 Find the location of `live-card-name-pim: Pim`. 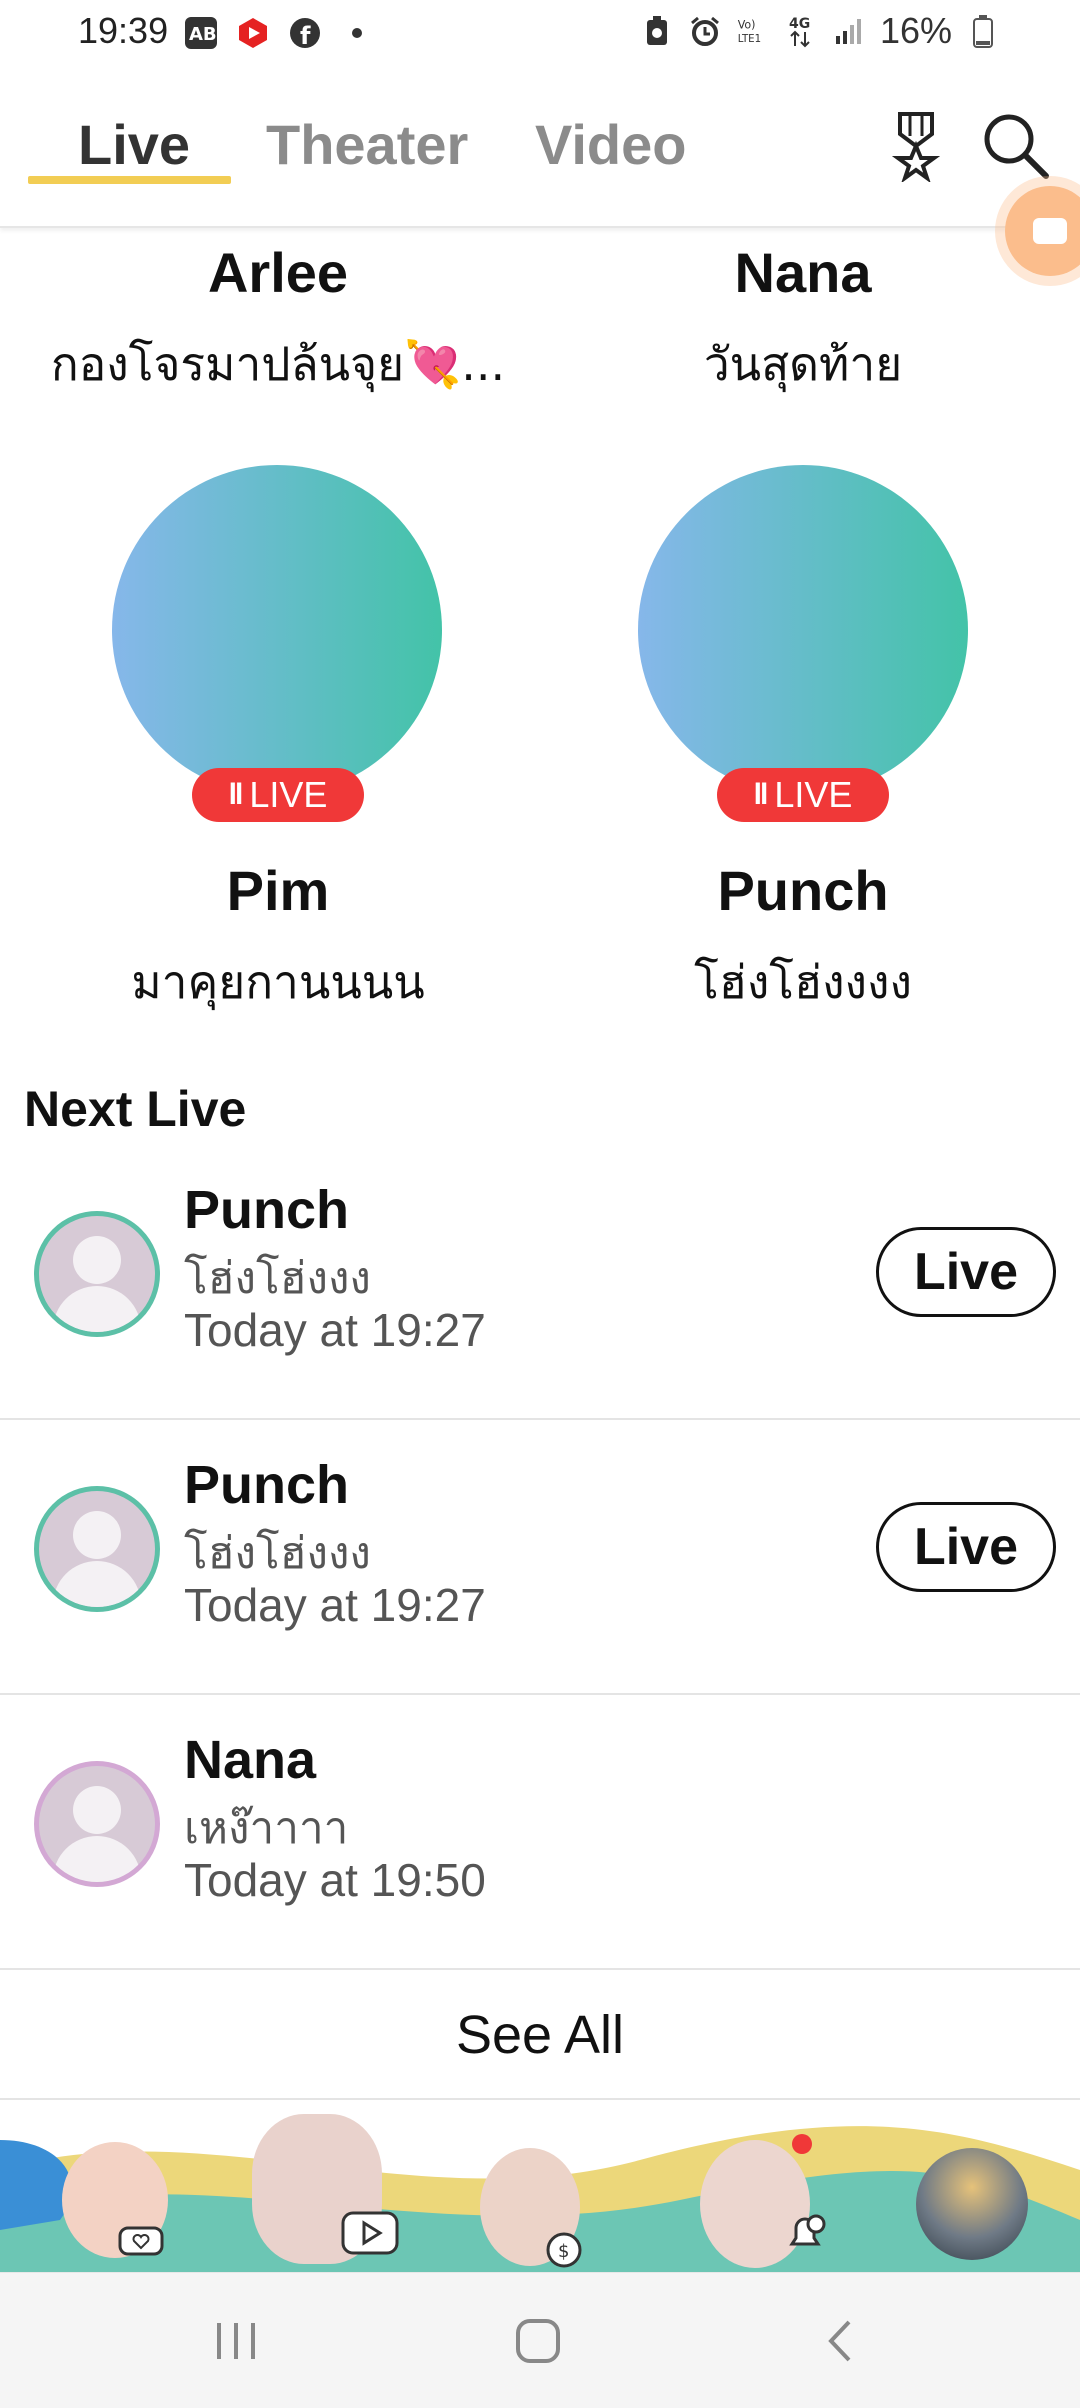

live-card-name-pim: Pim is located at coordinates (278, 890).